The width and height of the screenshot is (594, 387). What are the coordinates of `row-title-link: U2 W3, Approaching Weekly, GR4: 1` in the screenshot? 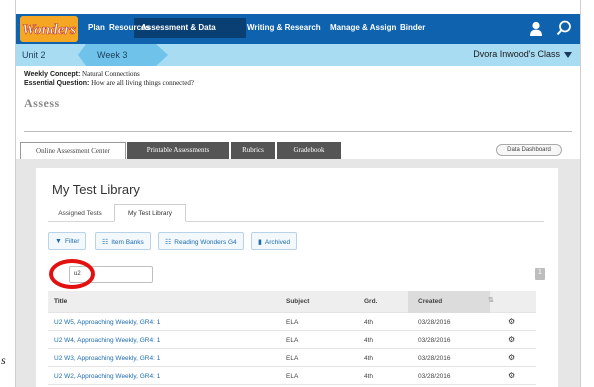 It's located at (107, 358).